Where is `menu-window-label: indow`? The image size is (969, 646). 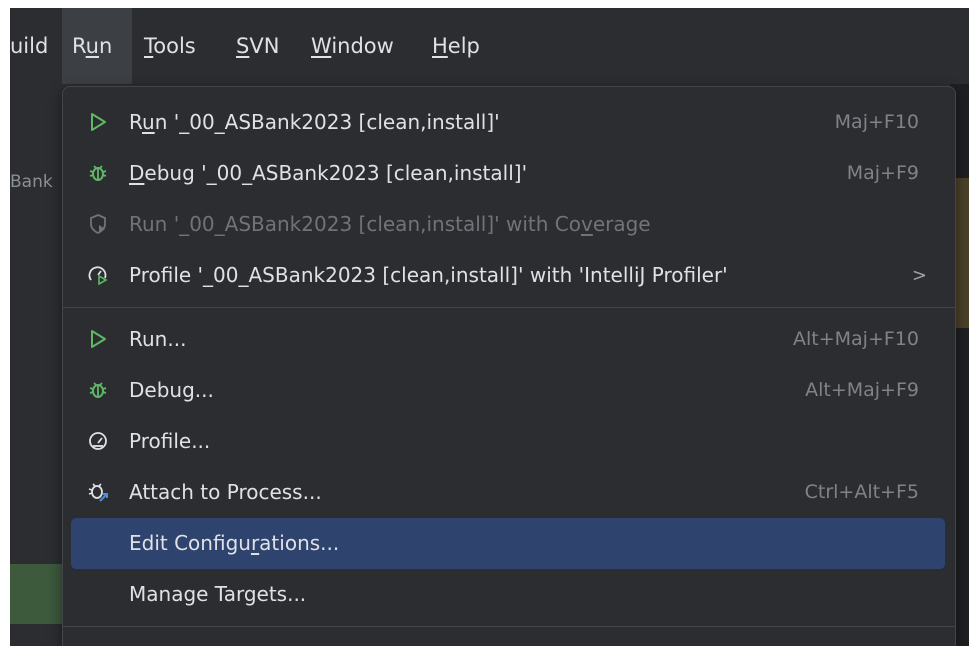
menu-window-label: indow is located at coordinates (362, 46).